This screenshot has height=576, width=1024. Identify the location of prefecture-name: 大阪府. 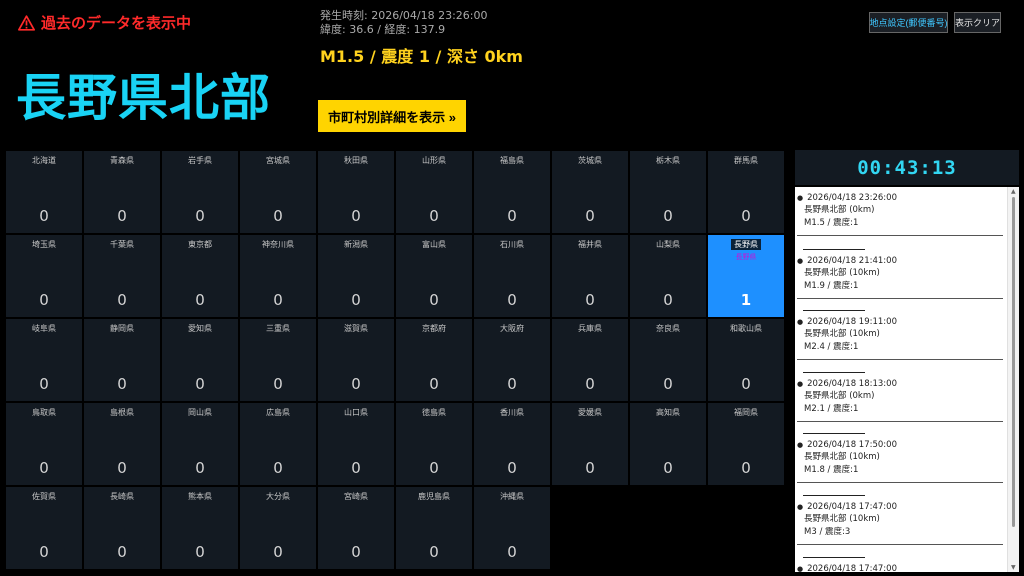
(512, 328).